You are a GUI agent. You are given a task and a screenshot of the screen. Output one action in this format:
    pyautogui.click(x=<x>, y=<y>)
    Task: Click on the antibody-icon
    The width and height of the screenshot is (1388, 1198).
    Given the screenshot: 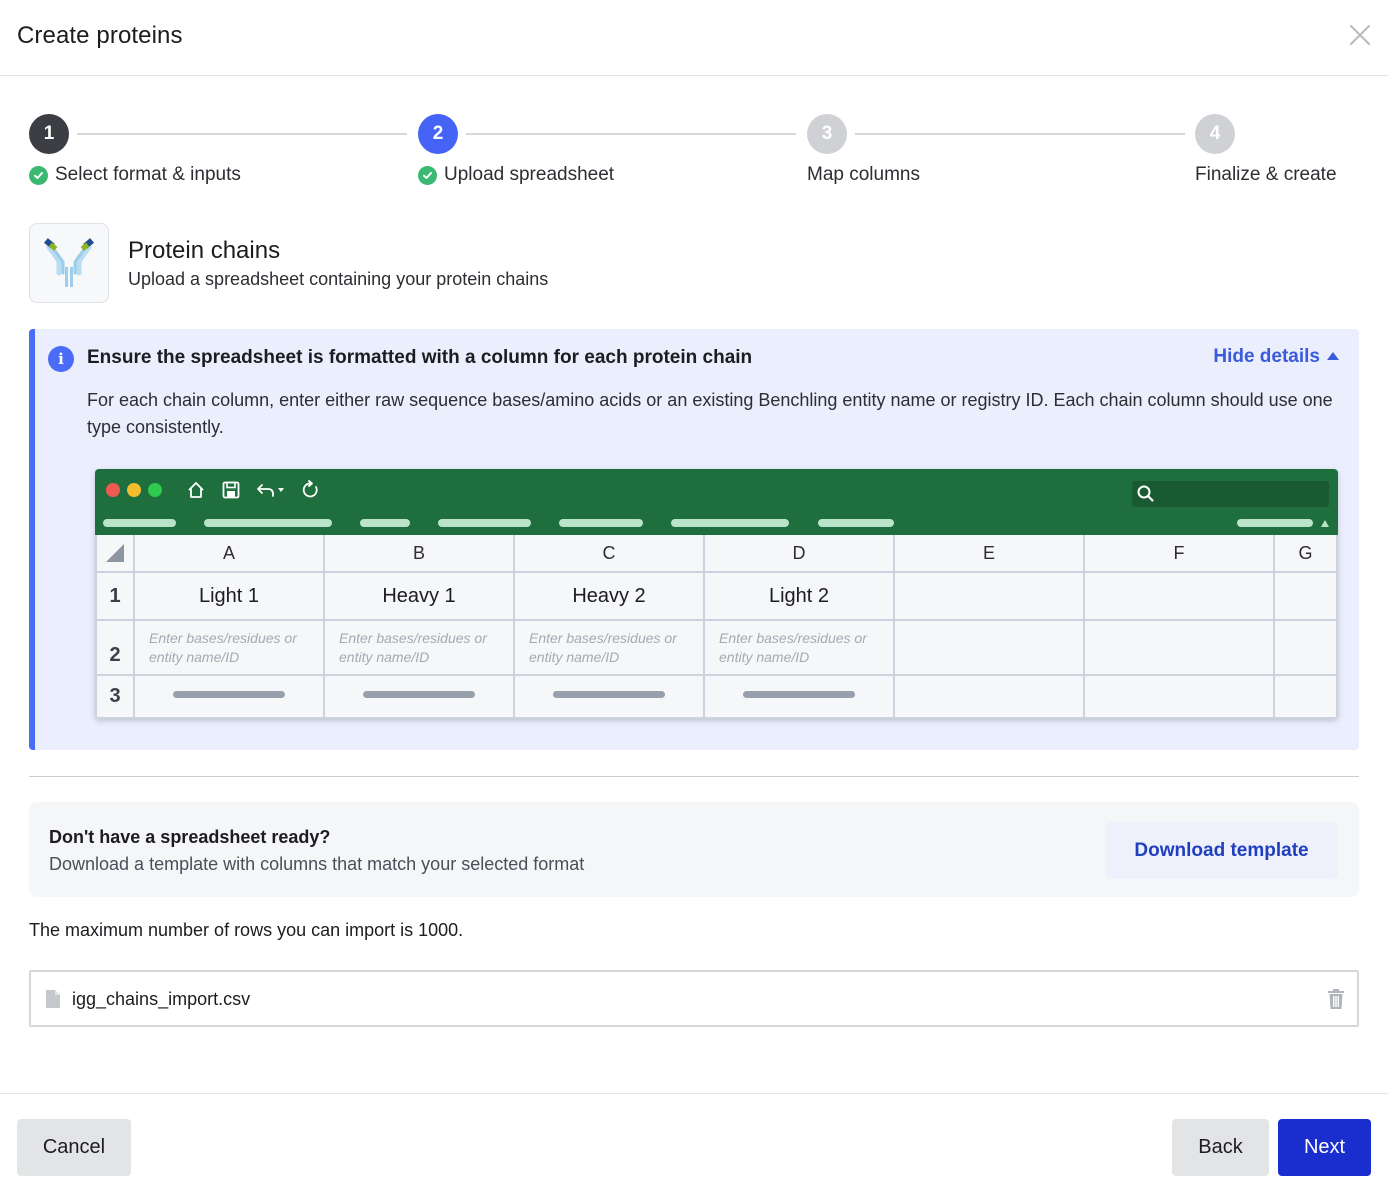 What is the action you would take?
    pyautogui.click(x=69, y=263)
    